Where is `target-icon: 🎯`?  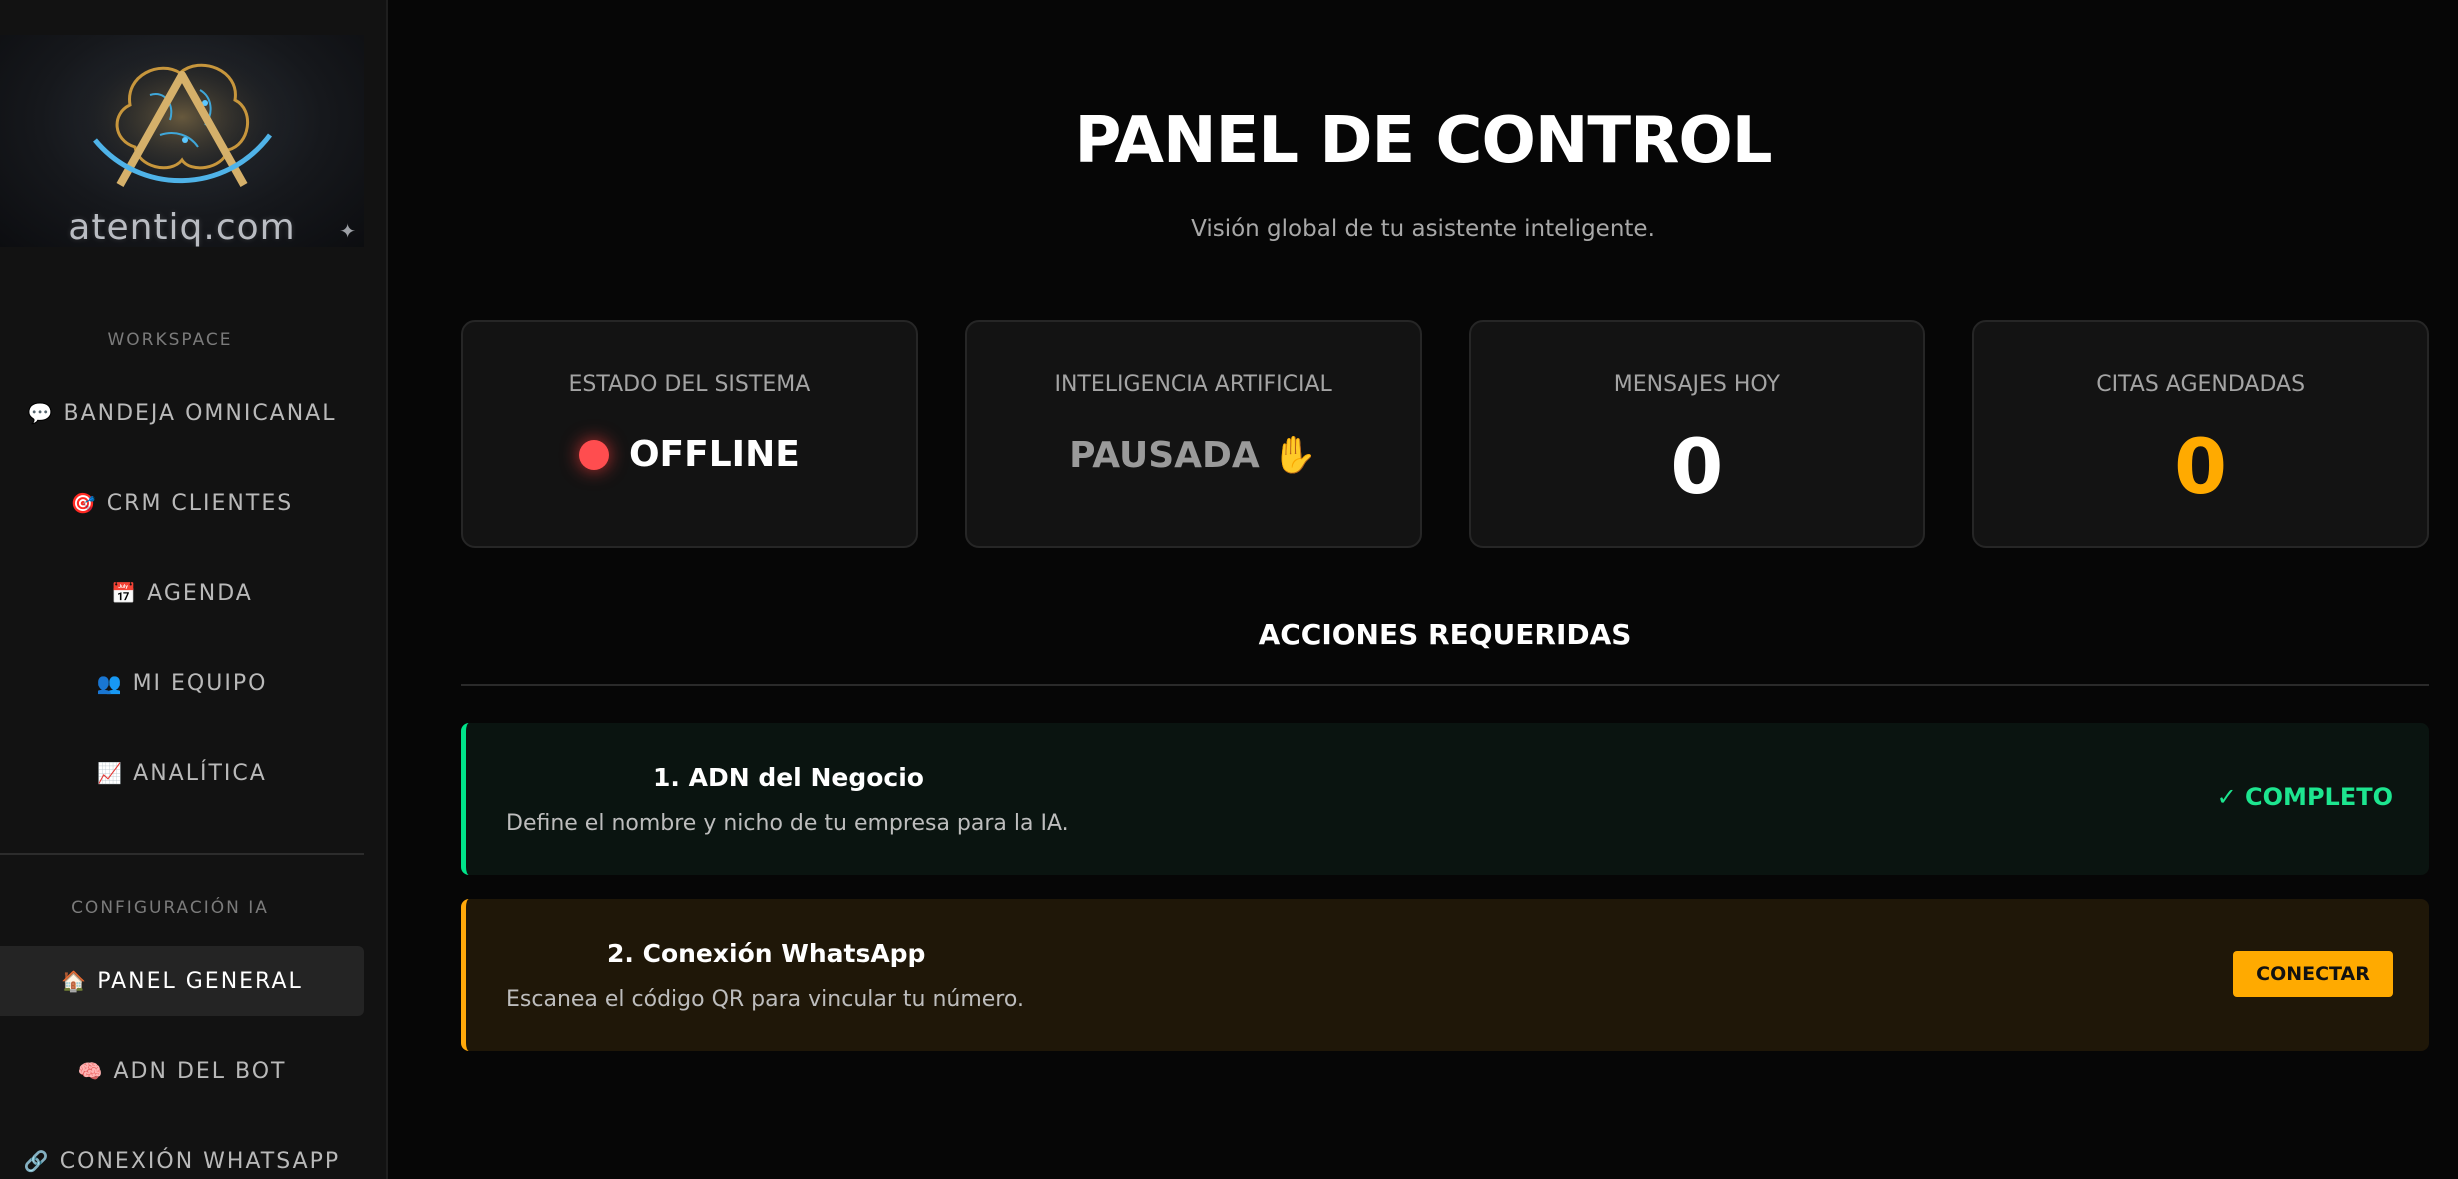 target-icon: 🎯 is located at coordinates (84, 503).